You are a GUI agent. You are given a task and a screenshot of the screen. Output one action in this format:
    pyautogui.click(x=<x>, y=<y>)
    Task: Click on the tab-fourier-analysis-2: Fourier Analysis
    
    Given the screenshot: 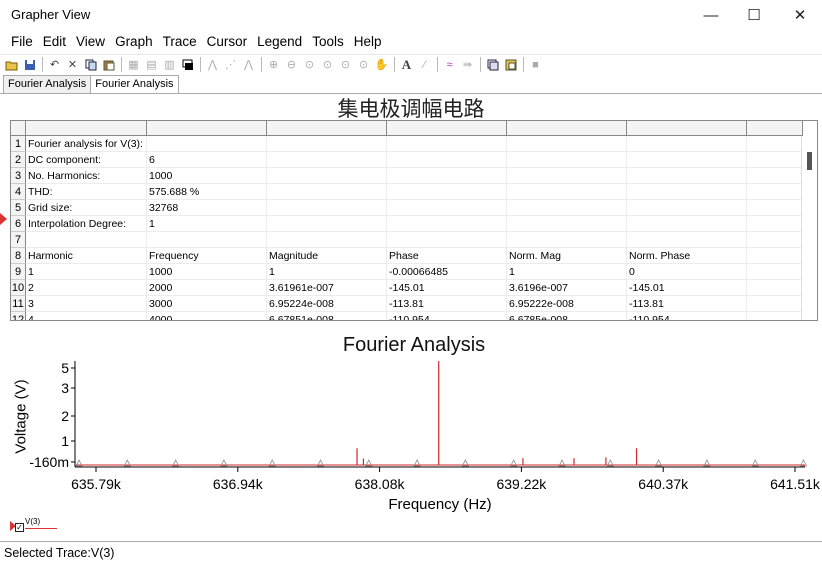 What is the action you would take?
    pyautogui.click(x=134, y=84)
    